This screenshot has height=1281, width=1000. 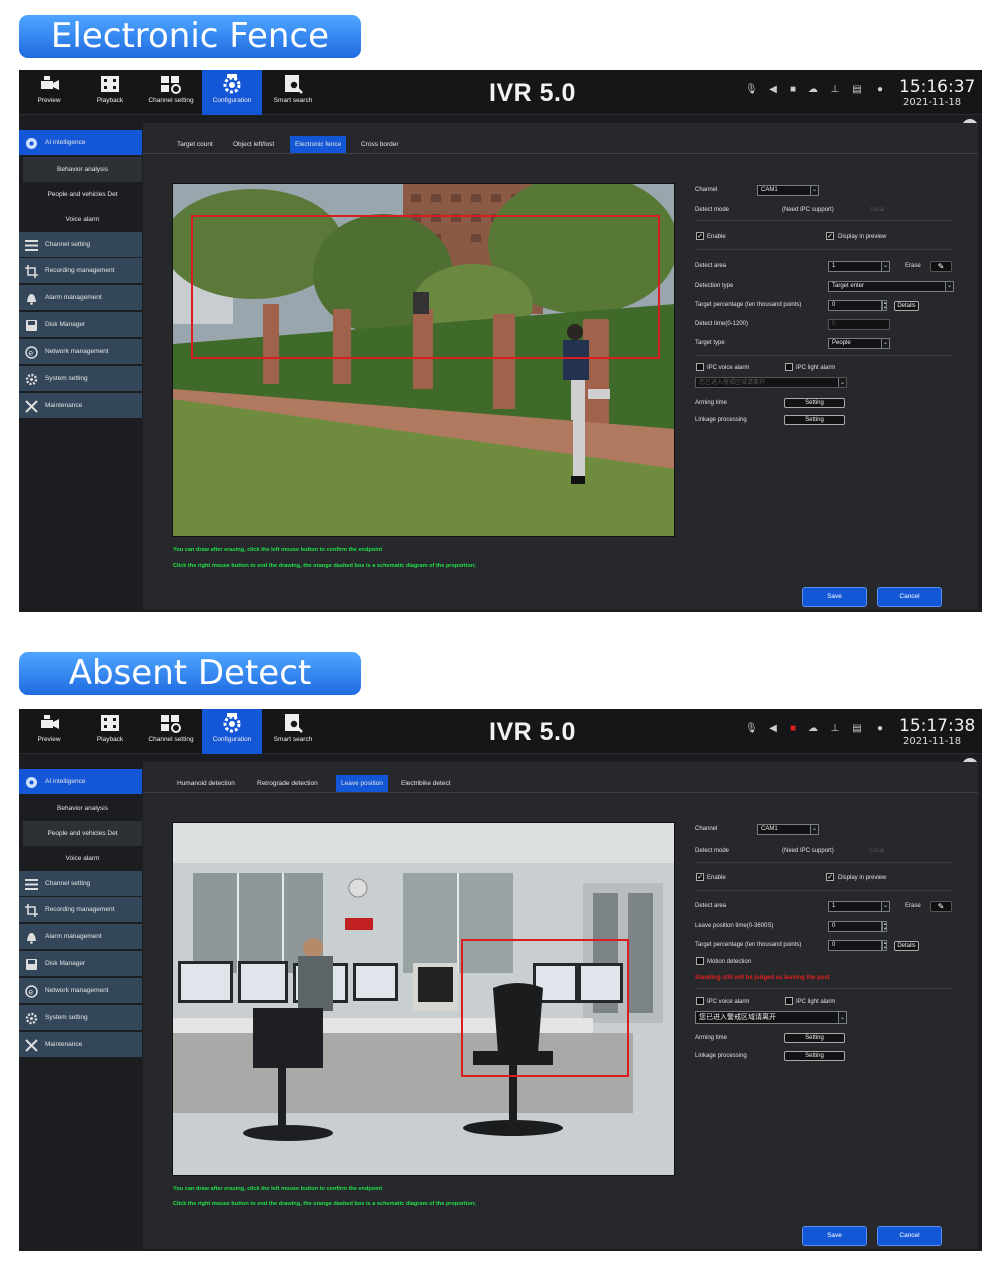 I want to click on tab-electribike-detect: Electribike detect, so click(x=426, y=783).